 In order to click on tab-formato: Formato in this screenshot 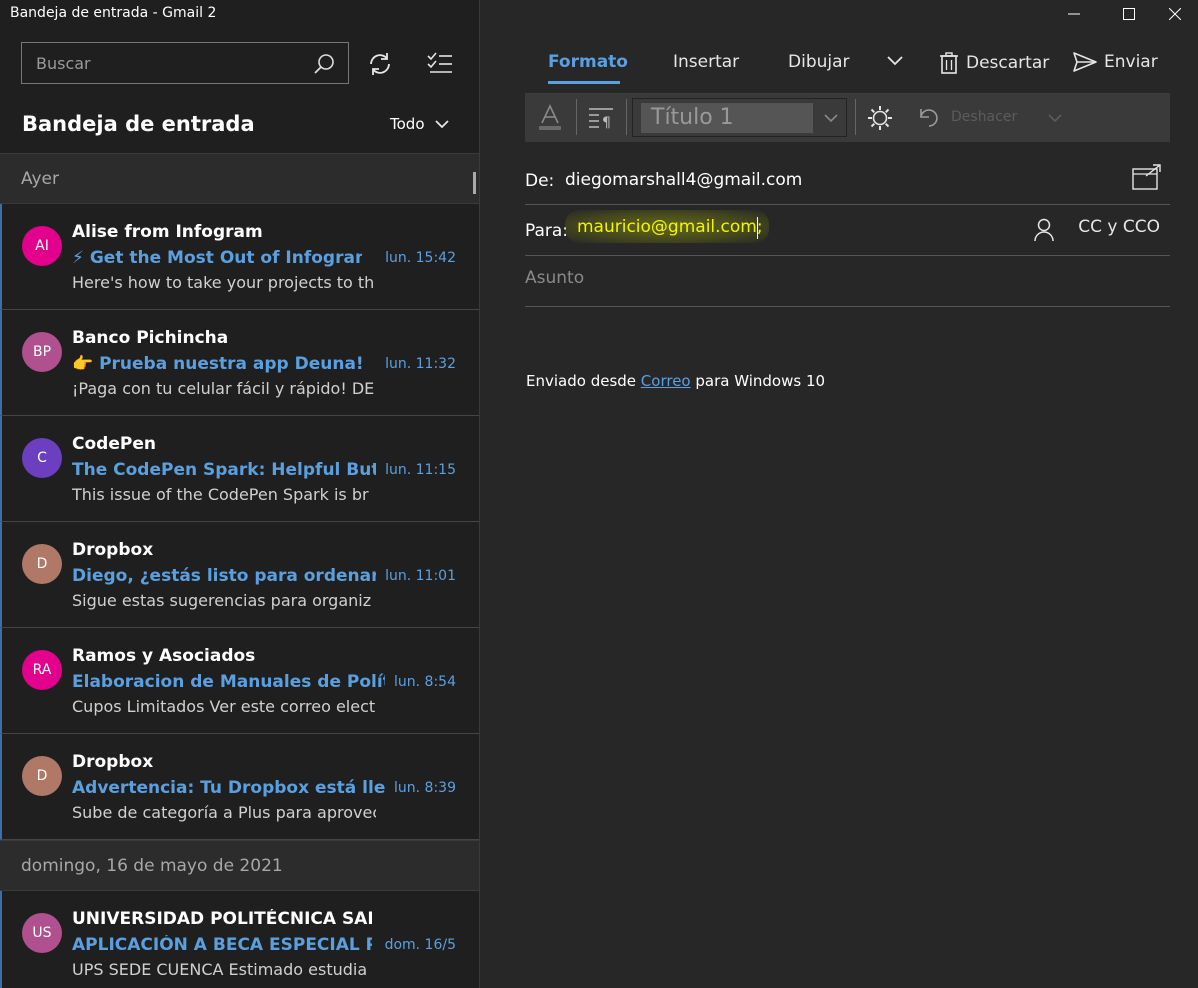, I will do `click(588, 62)`.